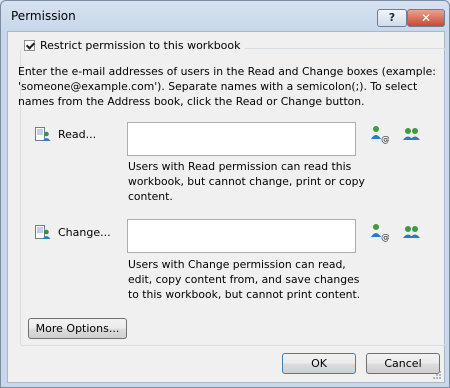  I want to click on cancel-button: Cancel, so click(403, 363).